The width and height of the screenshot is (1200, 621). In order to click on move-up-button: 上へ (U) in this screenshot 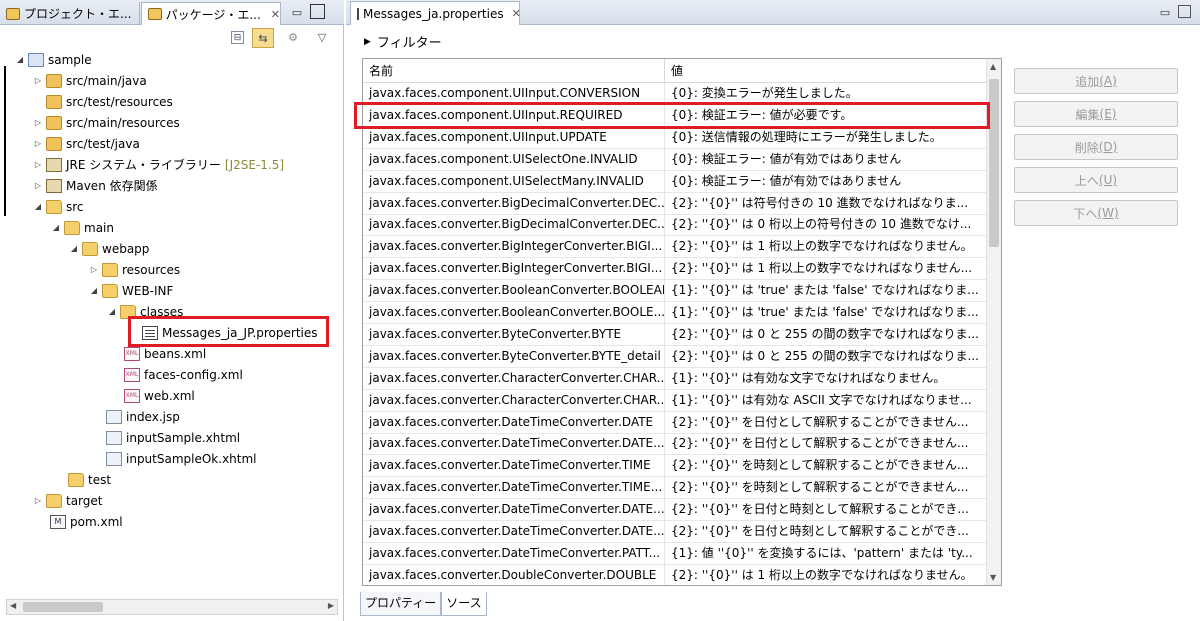, I will do `click(1096, 180)`.